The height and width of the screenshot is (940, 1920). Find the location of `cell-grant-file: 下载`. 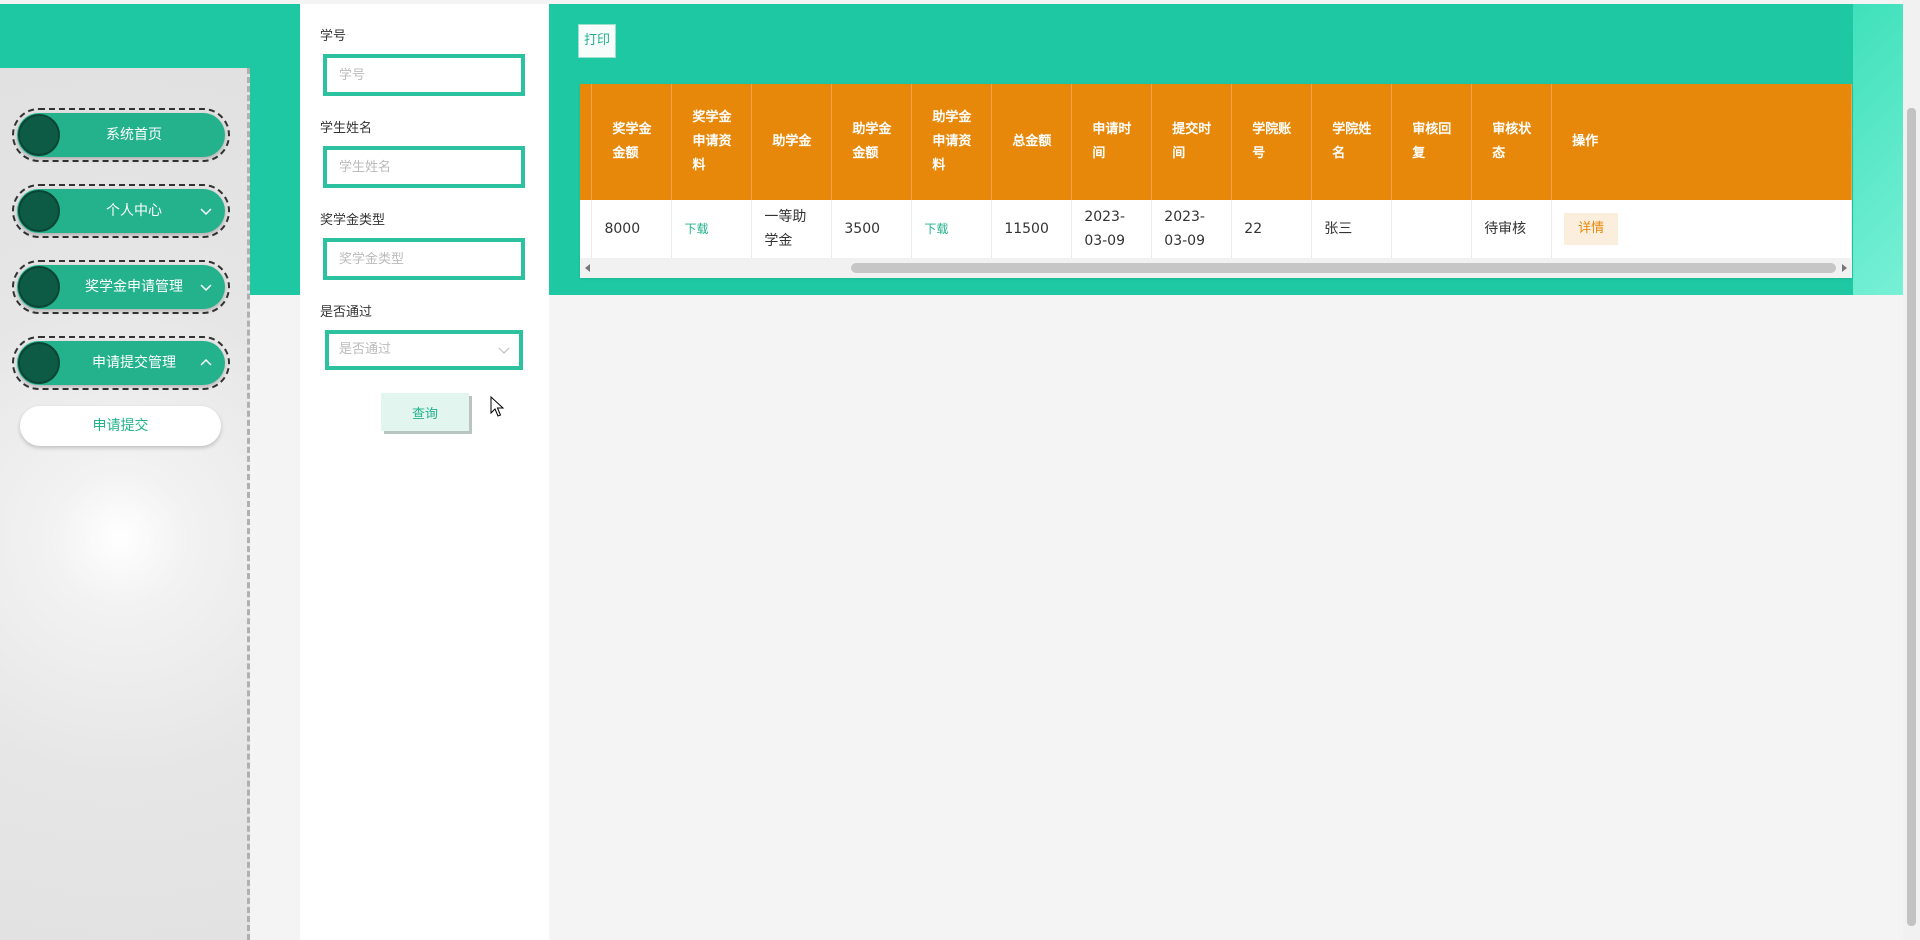

cell-grant-file: 下载 is located at coordinates (952, 229).